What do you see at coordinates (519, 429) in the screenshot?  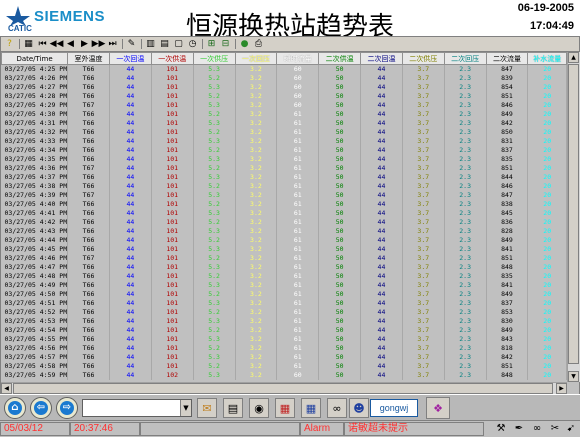 I see `pen-icon: ✒` at bounding box center [519, 429].